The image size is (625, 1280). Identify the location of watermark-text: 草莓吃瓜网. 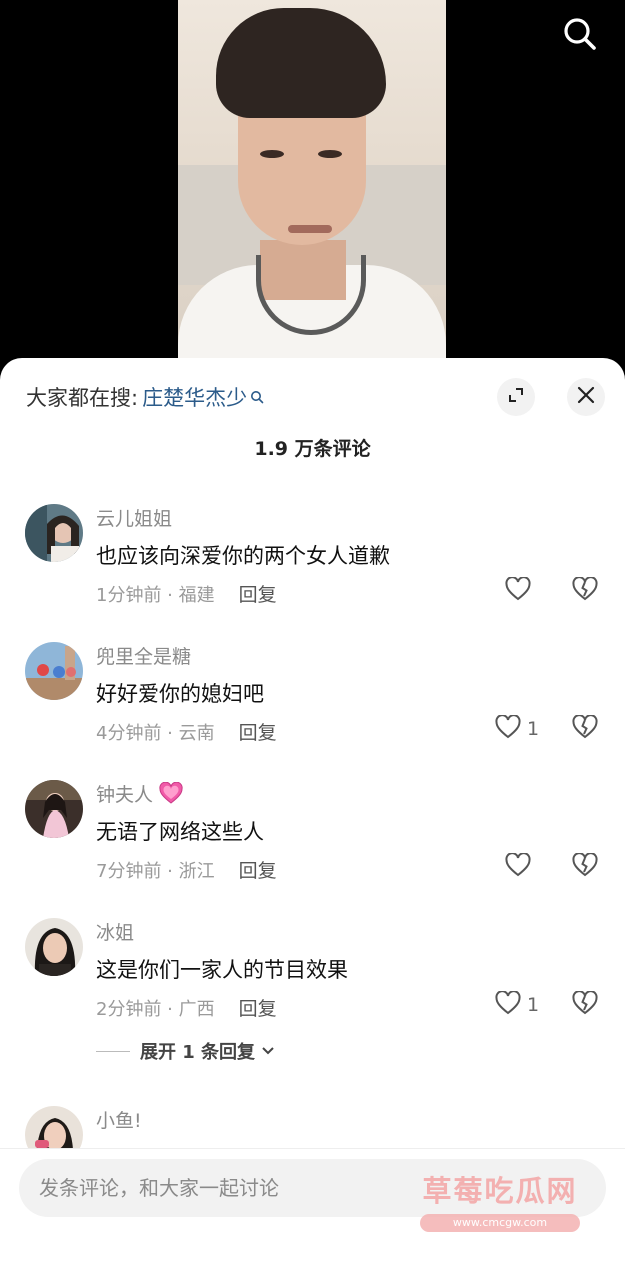
(500, 1191).